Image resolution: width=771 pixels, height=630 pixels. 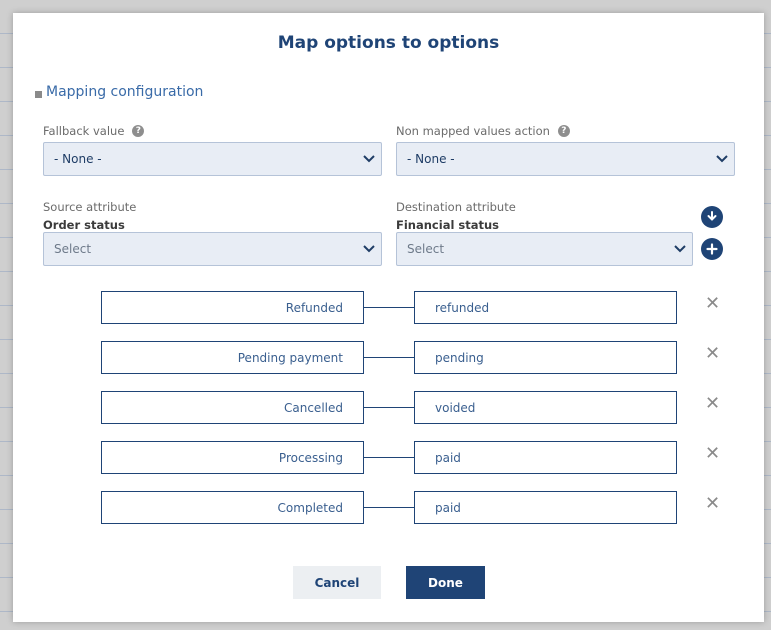 I want to click on destination-select-value: Select, so click(x=426, y=249).